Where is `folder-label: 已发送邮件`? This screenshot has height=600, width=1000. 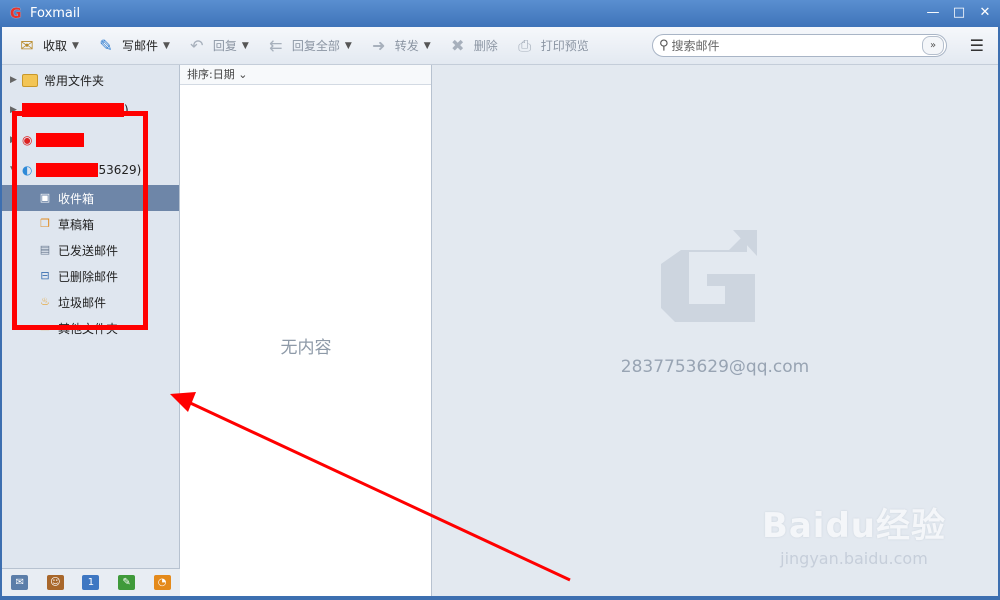 folder-label: 已发送邮件 is located at coordinates (88, 250).